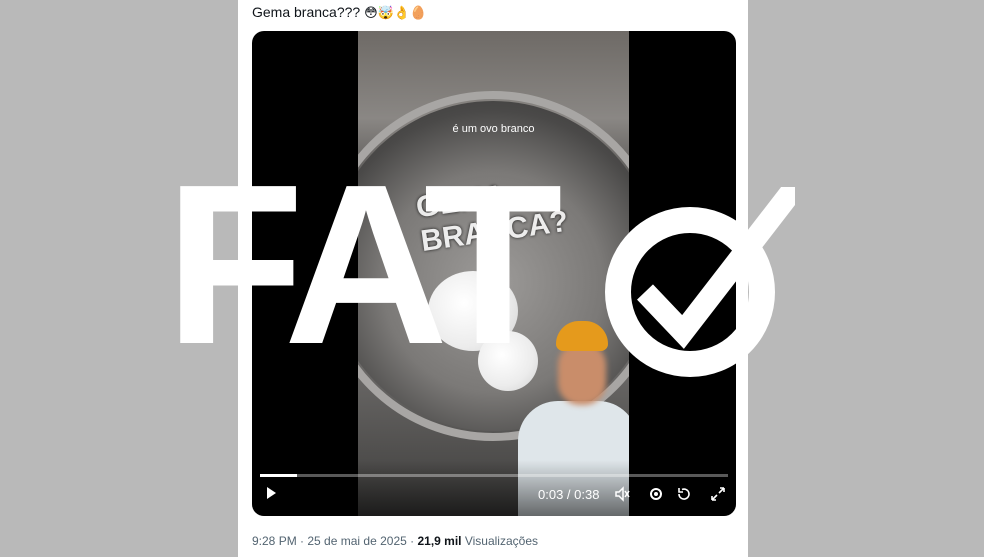 This screenshot has height=557, width=984. Describe the element at coordinates (582, 374) in the screenshot. I see `blurred-face` at that location.